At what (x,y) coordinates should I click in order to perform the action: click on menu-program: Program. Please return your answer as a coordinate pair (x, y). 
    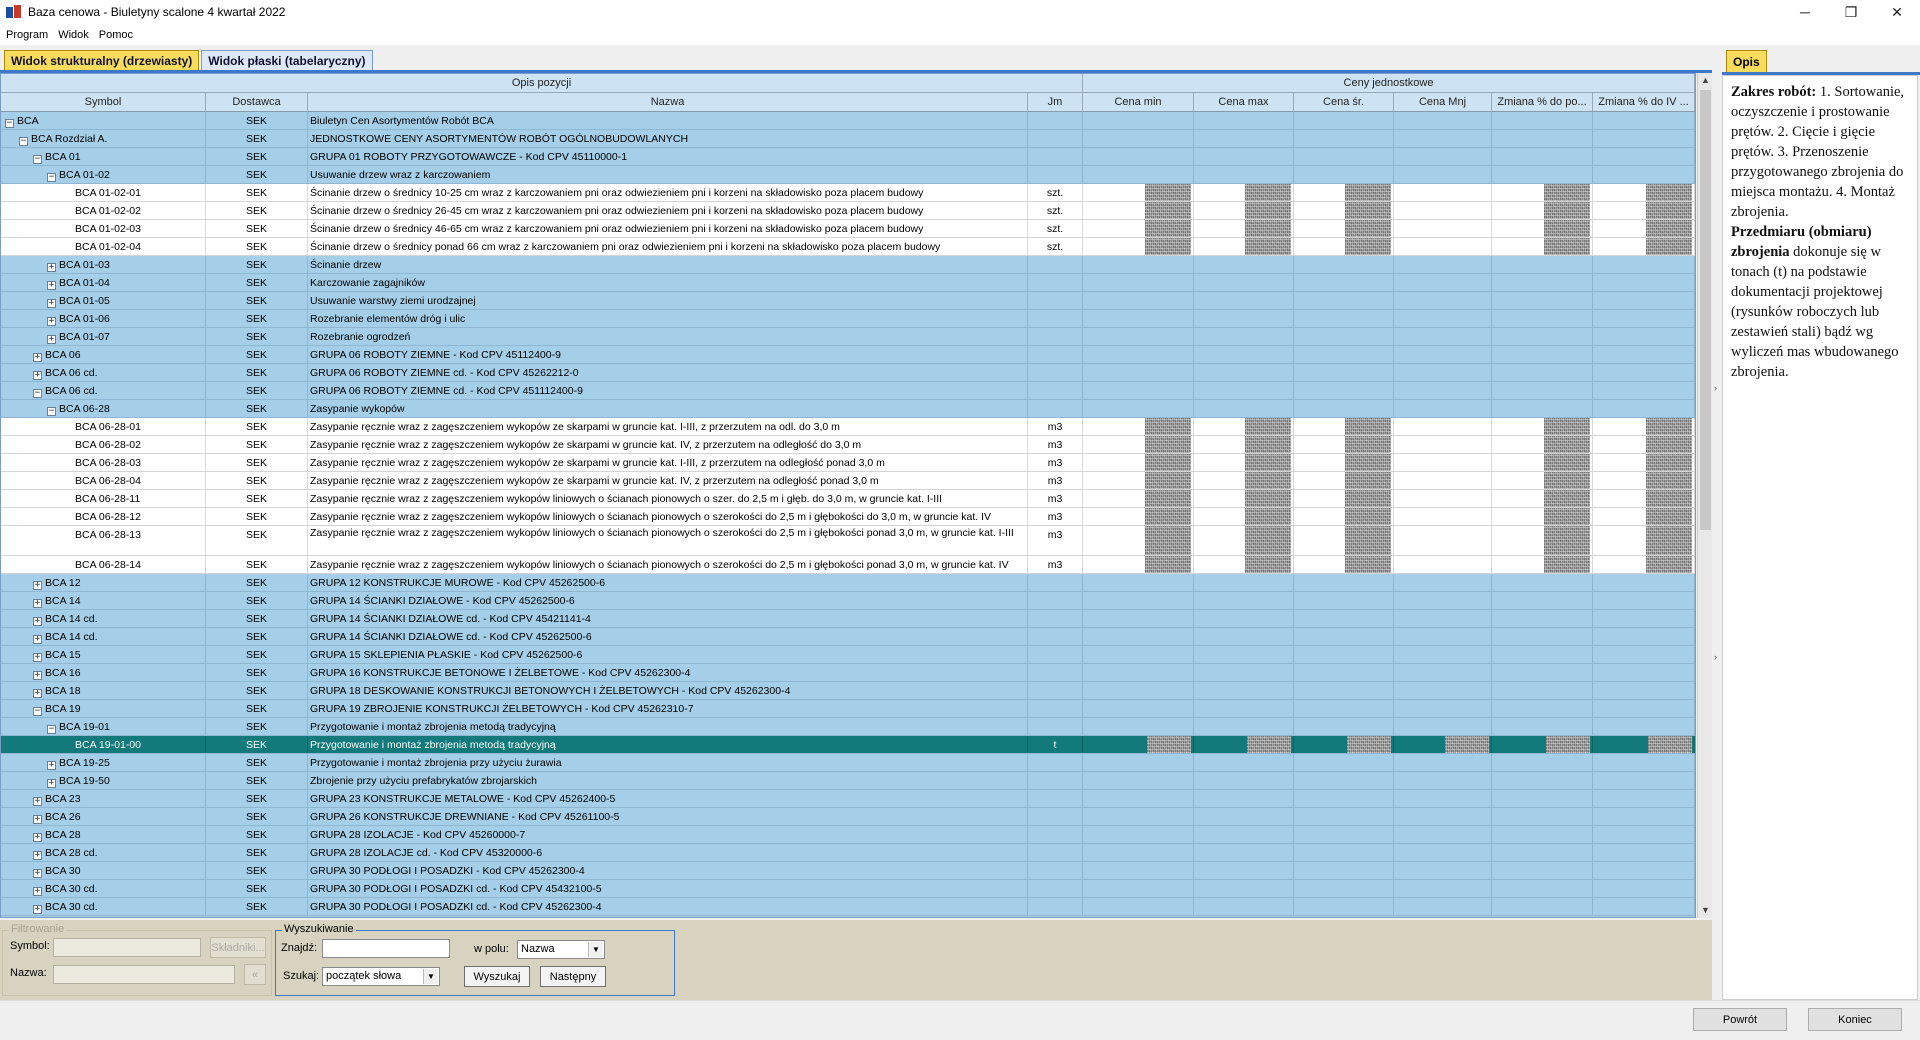
    Looking at the image, I should click on (27, 35).